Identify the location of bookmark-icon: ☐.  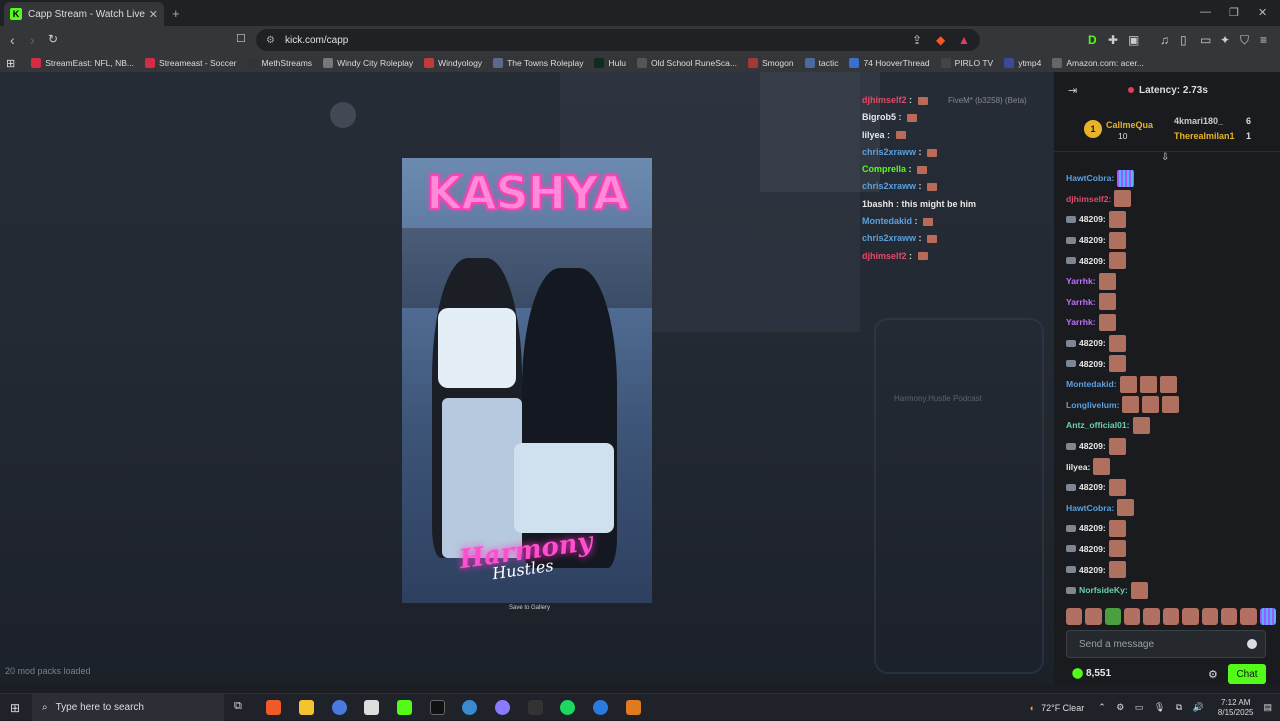
(241, 38).